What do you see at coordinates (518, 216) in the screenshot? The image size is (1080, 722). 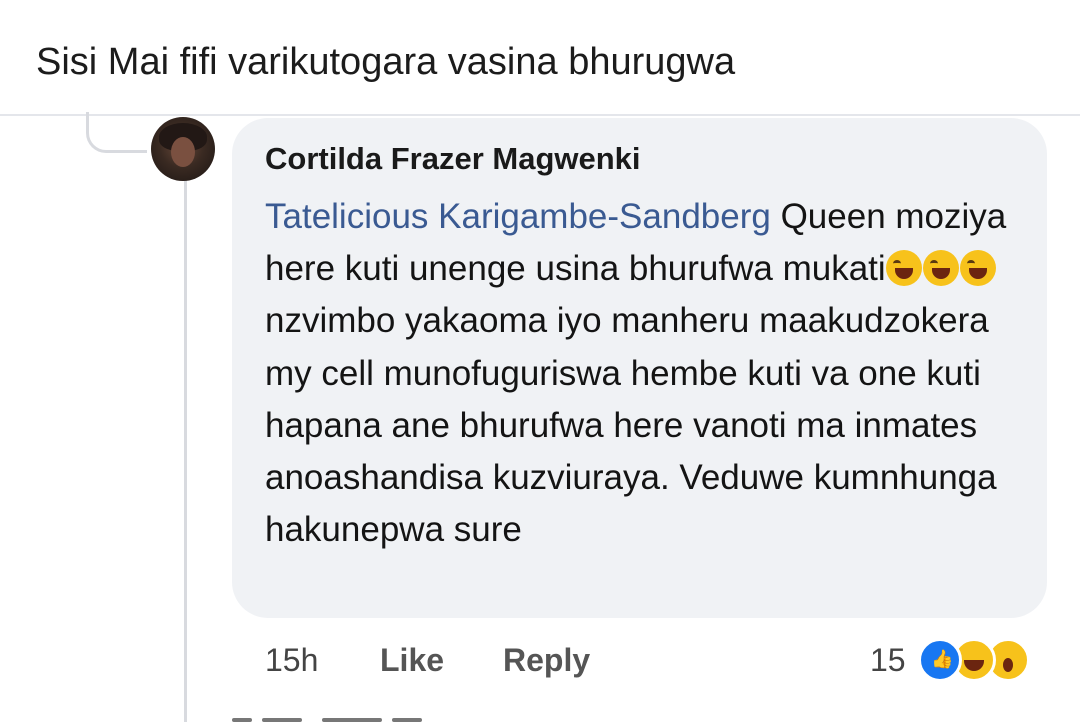 I see `mention-link: Tatelicious Karigambe-Sandberg` at bounding box center [518, 216].